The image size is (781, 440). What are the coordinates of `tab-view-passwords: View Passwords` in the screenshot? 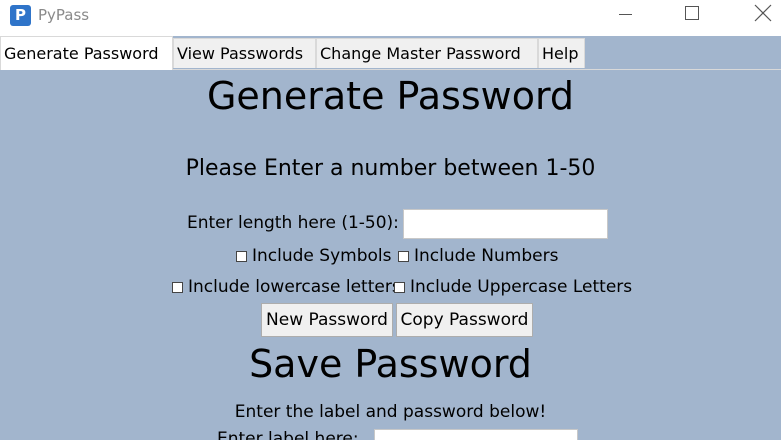 It's located at (244, 53).